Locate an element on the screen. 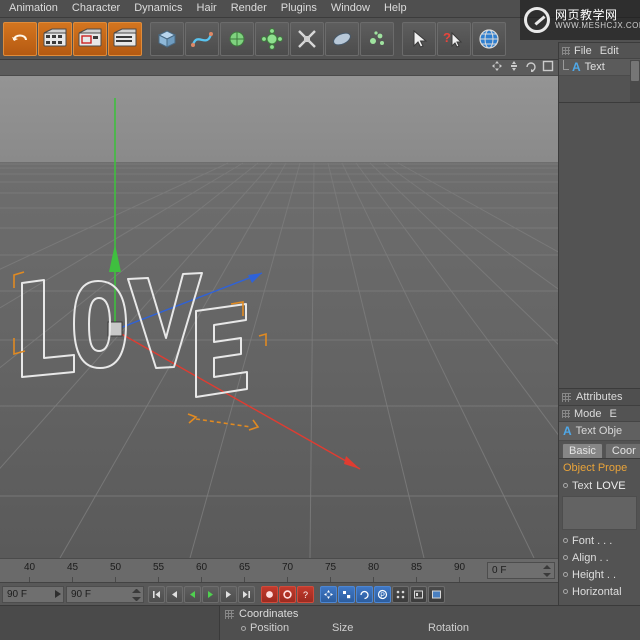 The width and height of the screenshot is (640, 640). current-frame-value: 0 F is located at coordinates (499, 570).